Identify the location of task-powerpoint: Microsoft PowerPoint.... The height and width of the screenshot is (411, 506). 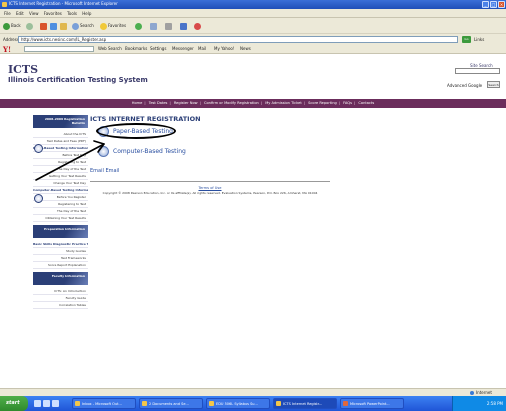
(372, 403).